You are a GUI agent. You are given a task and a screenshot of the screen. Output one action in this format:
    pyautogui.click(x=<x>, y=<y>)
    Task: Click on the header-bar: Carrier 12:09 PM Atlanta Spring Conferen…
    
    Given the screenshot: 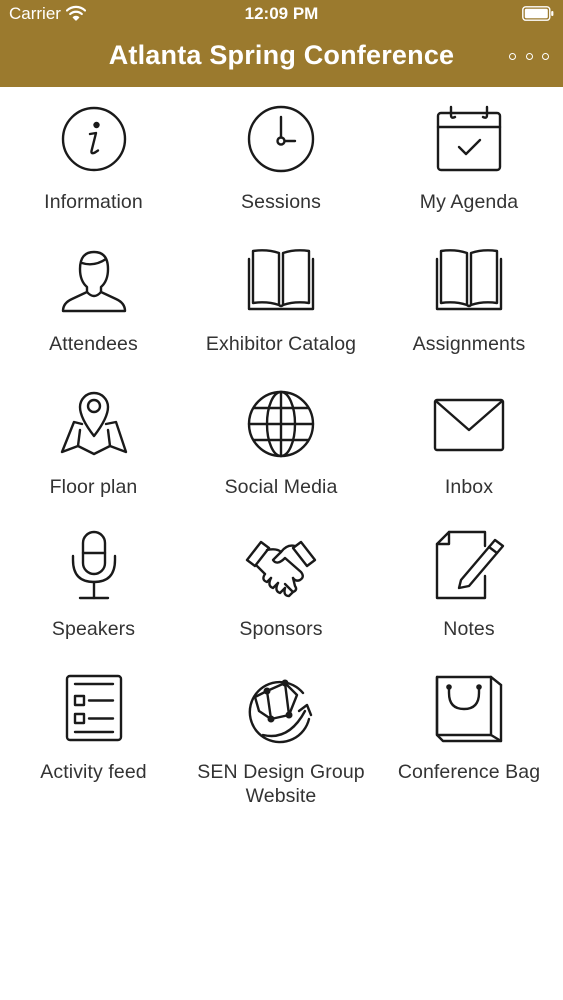 What is the action you would take?
    pyautogui.click(x=281, y=43)
    